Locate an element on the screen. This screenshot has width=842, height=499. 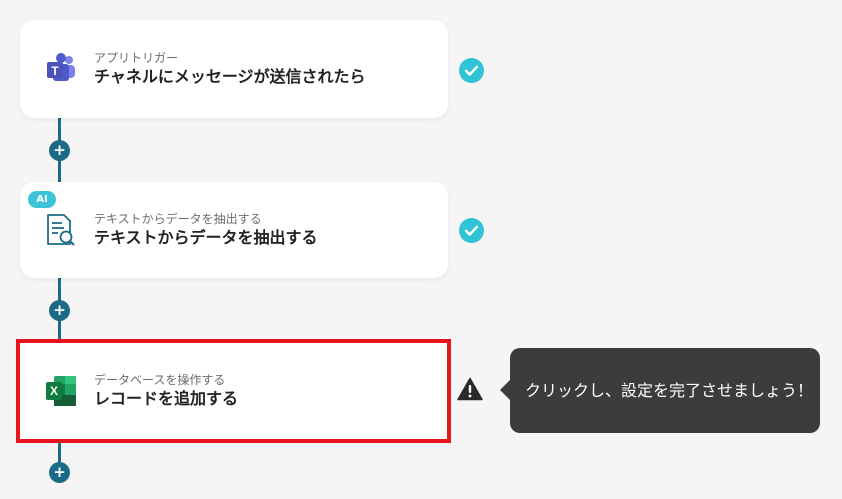
warning-icon is located at coordinates (470, 389).